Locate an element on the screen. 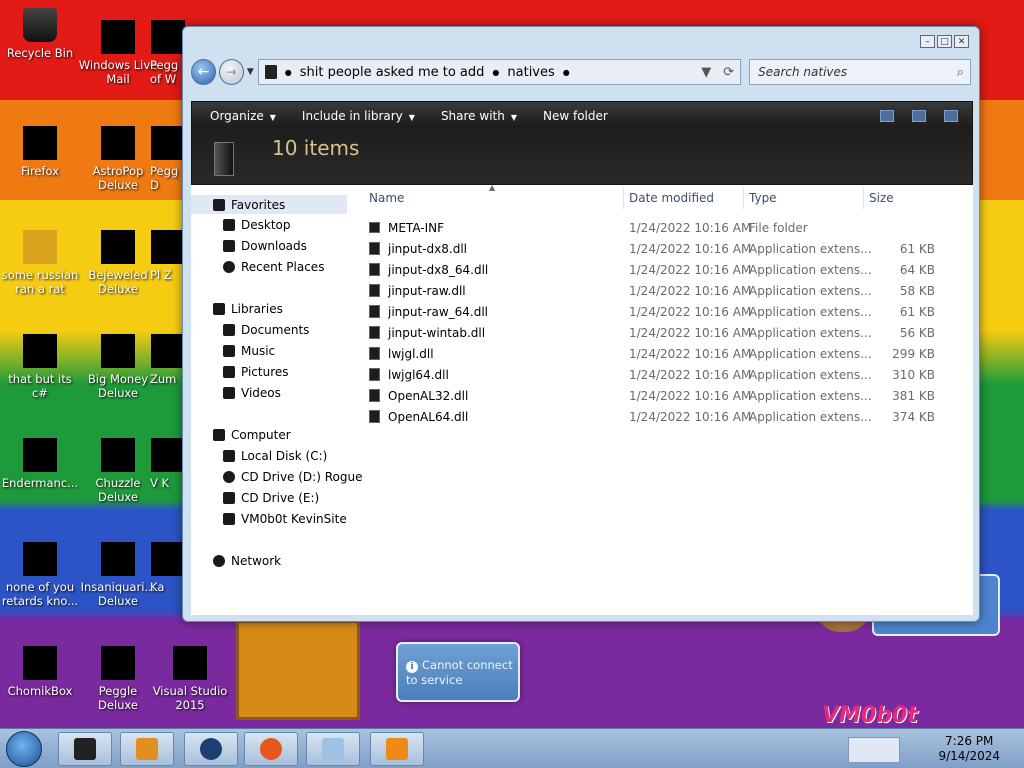  search-input: Search natives is located at coordinates (802, 72).